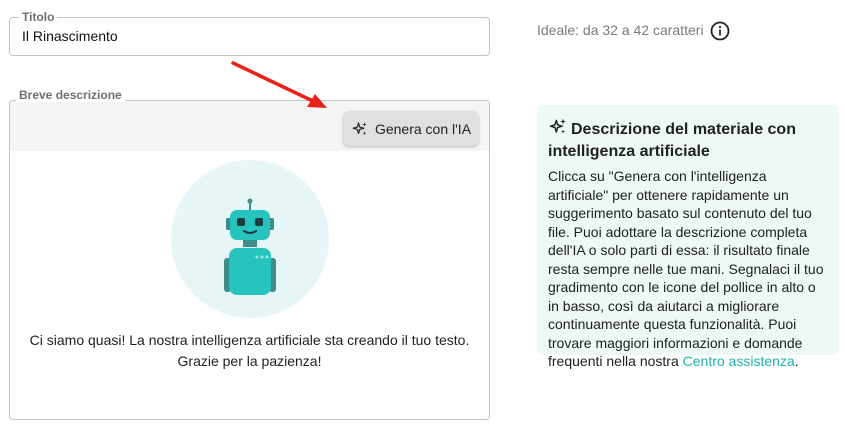 Image resolution: width=845 pixels, height=427 pixels. I want to click on annotation-arrow, so click(279, 84).